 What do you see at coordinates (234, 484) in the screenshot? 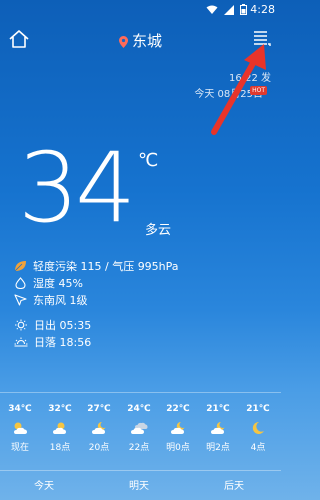
I see `tab-day-after: 后天` at bounding box center [234, 484].